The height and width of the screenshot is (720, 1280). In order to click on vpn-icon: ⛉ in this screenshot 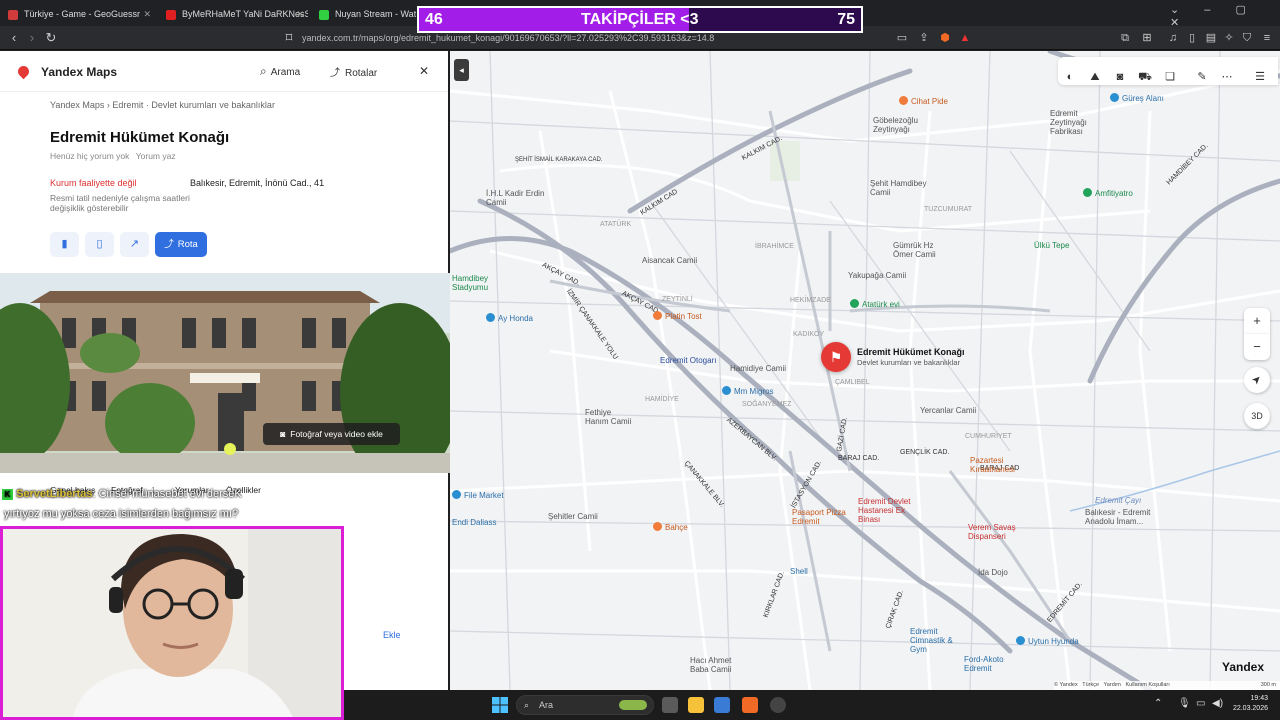, I will do `click(1247, 38)`.